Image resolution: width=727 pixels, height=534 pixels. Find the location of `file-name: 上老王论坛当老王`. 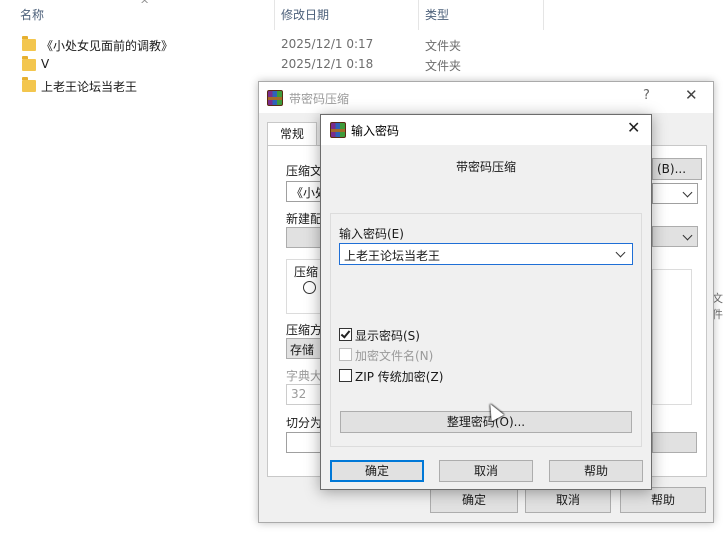

file-name: 上老王论坛当老王 is located at coordinates (89, 87).